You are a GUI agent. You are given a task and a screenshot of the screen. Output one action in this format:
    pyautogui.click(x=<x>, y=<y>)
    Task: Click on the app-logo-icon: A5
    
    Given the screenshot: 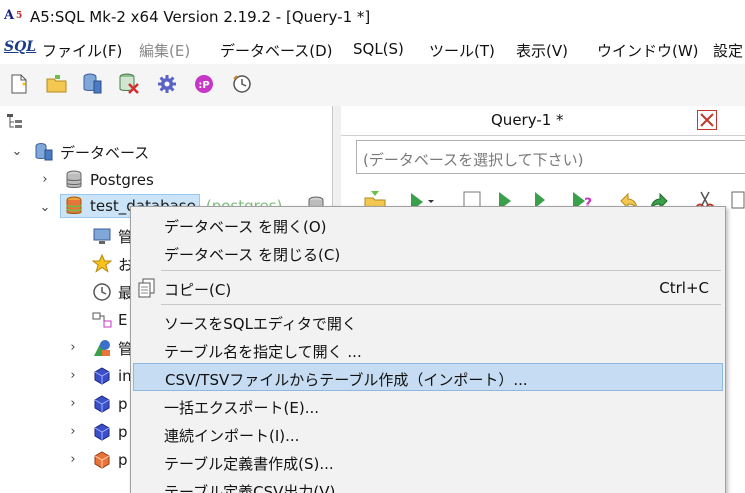 What is the action you would take?
    pyautogui.click(x=13, y=15)
    